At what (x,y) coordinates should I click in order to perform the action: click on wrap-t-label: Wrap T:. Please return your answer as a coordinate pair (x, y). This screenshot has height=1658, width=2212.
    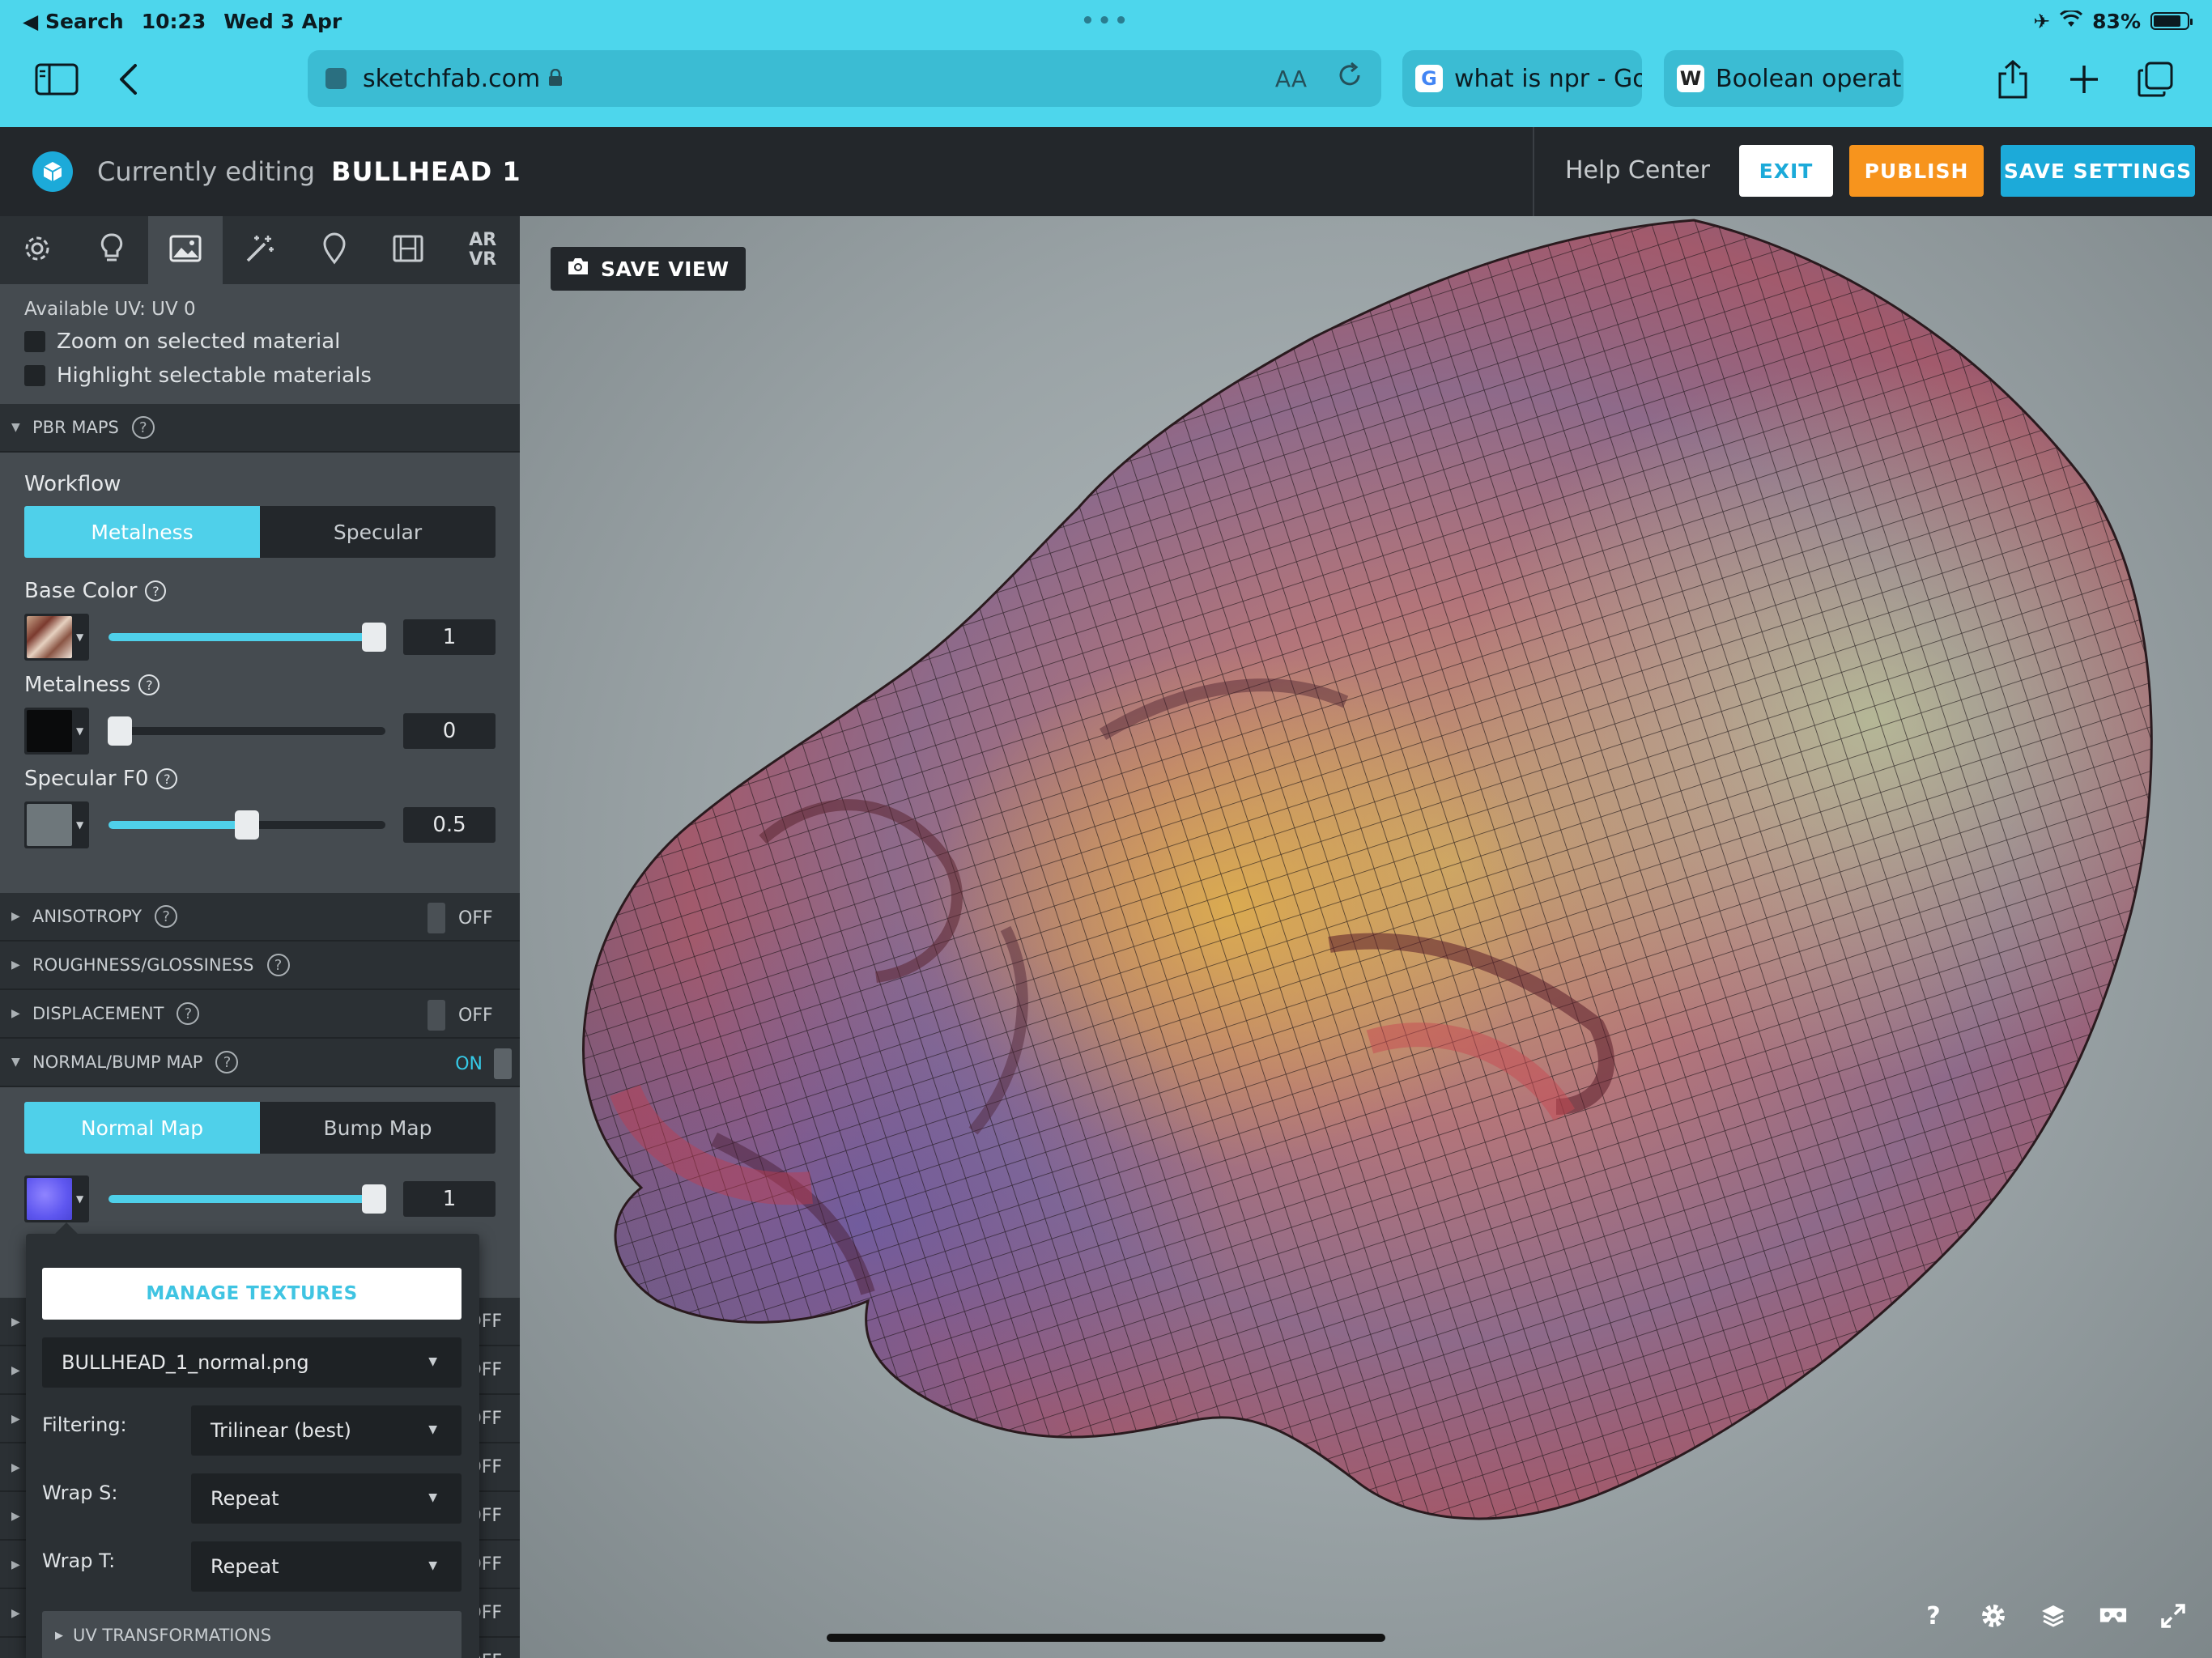
    Looking at the image, I should click on (79, 1561).